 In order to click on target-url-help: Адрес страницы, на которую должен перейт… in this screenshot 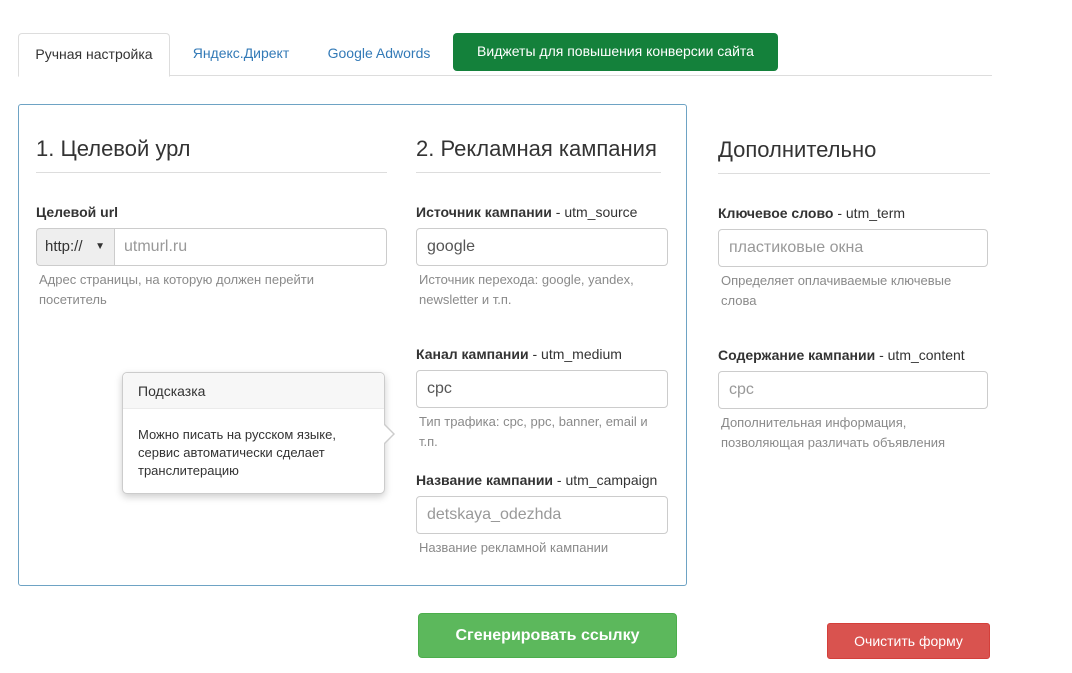, I will do `click(177, 289)`.